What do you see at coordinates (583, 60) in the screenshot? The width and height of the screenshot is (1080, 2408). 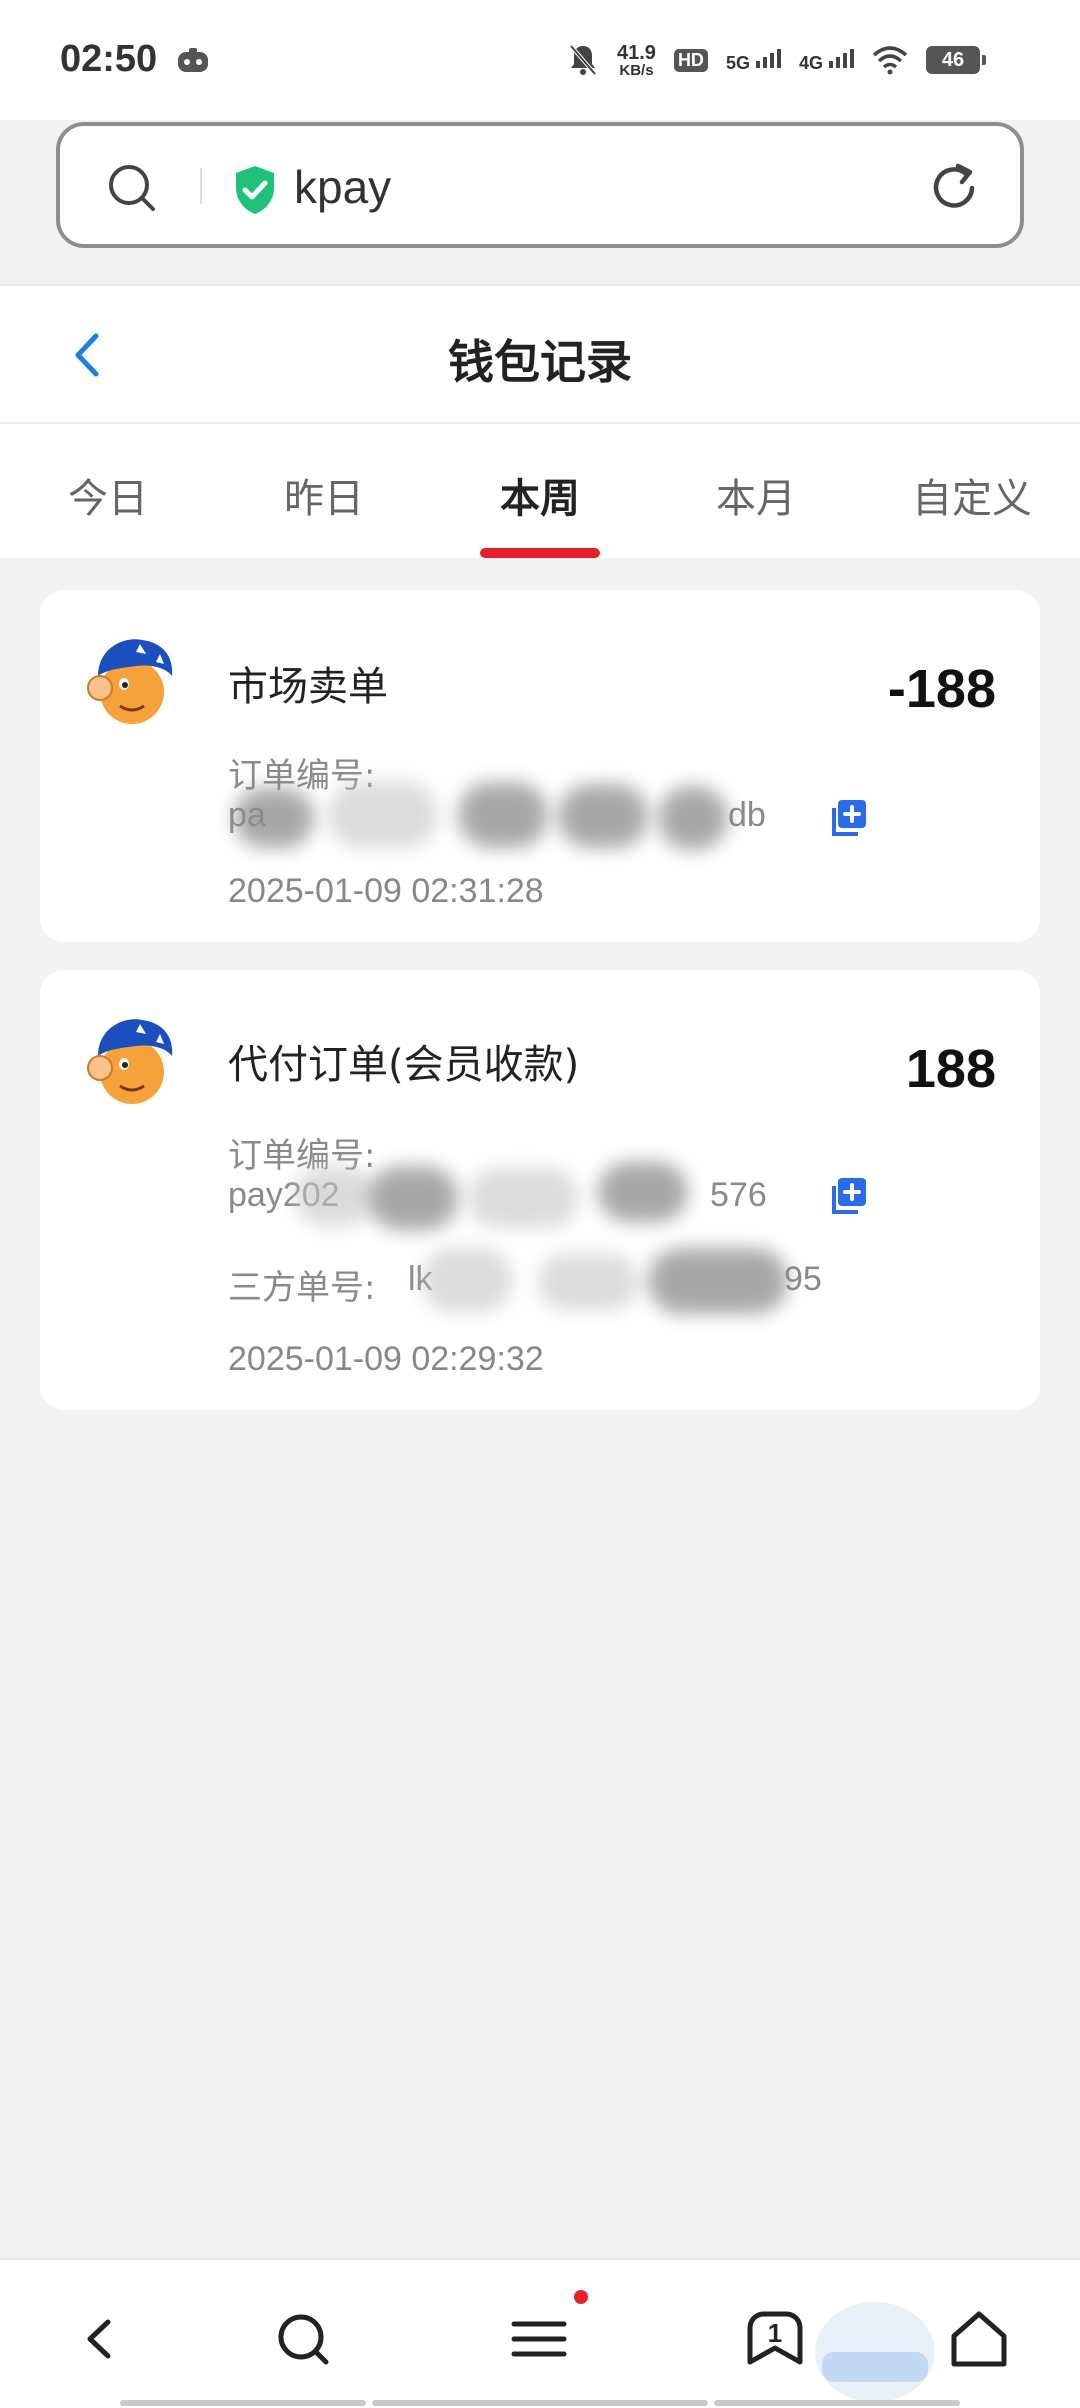 I see `mute-bell-icon` at bounding box center [583, 60].